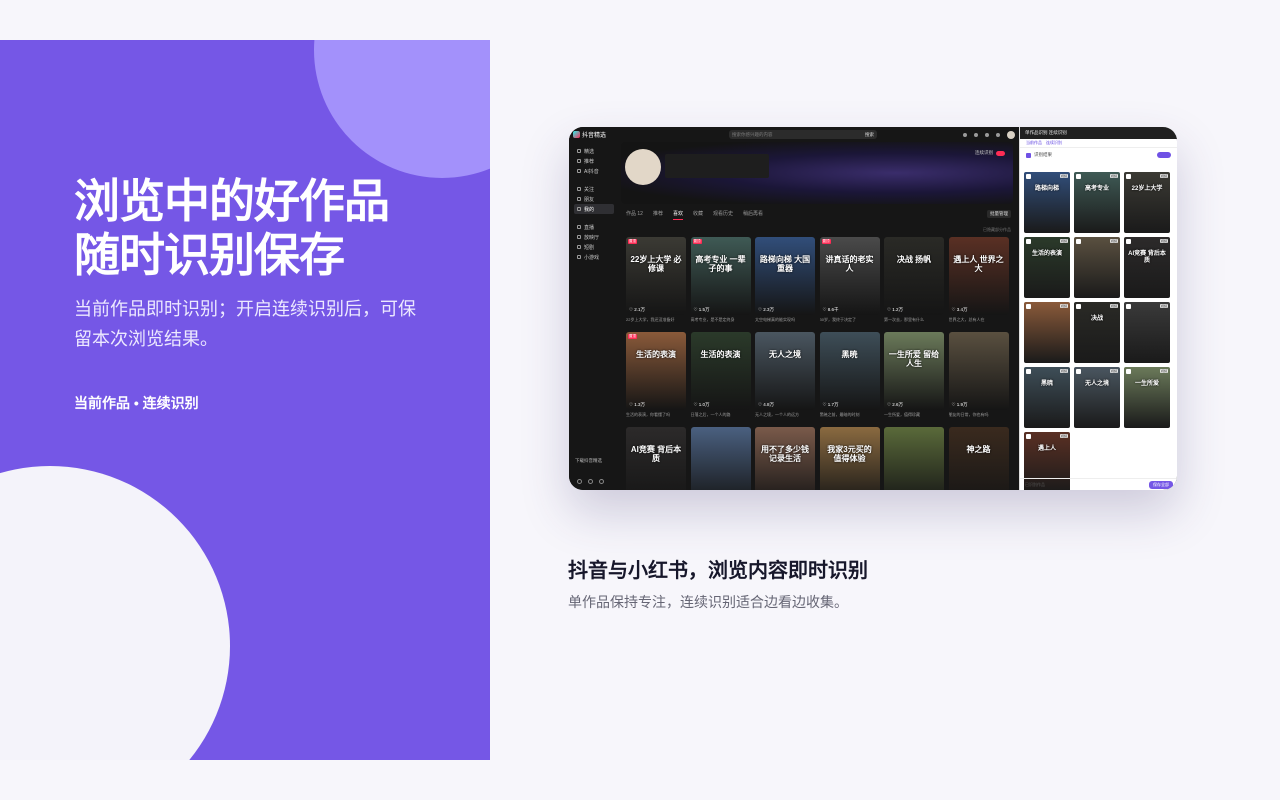 The height and width of the screenshot is (800, 1280). What do you see at coordinates (1164, 155) in the screenshot?
I see `continuous-toggle` at bounding box center [1164, 155].